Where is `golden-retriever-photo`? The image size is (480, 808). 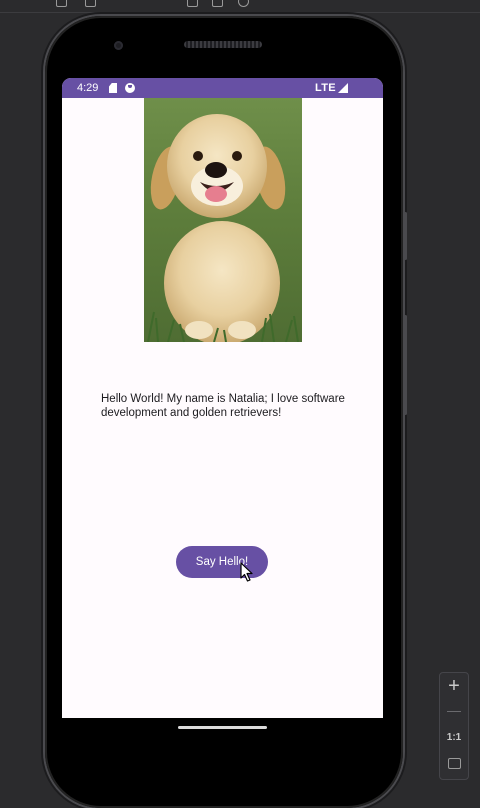 golden-retriever-photo is located at coordinates (223, 220).